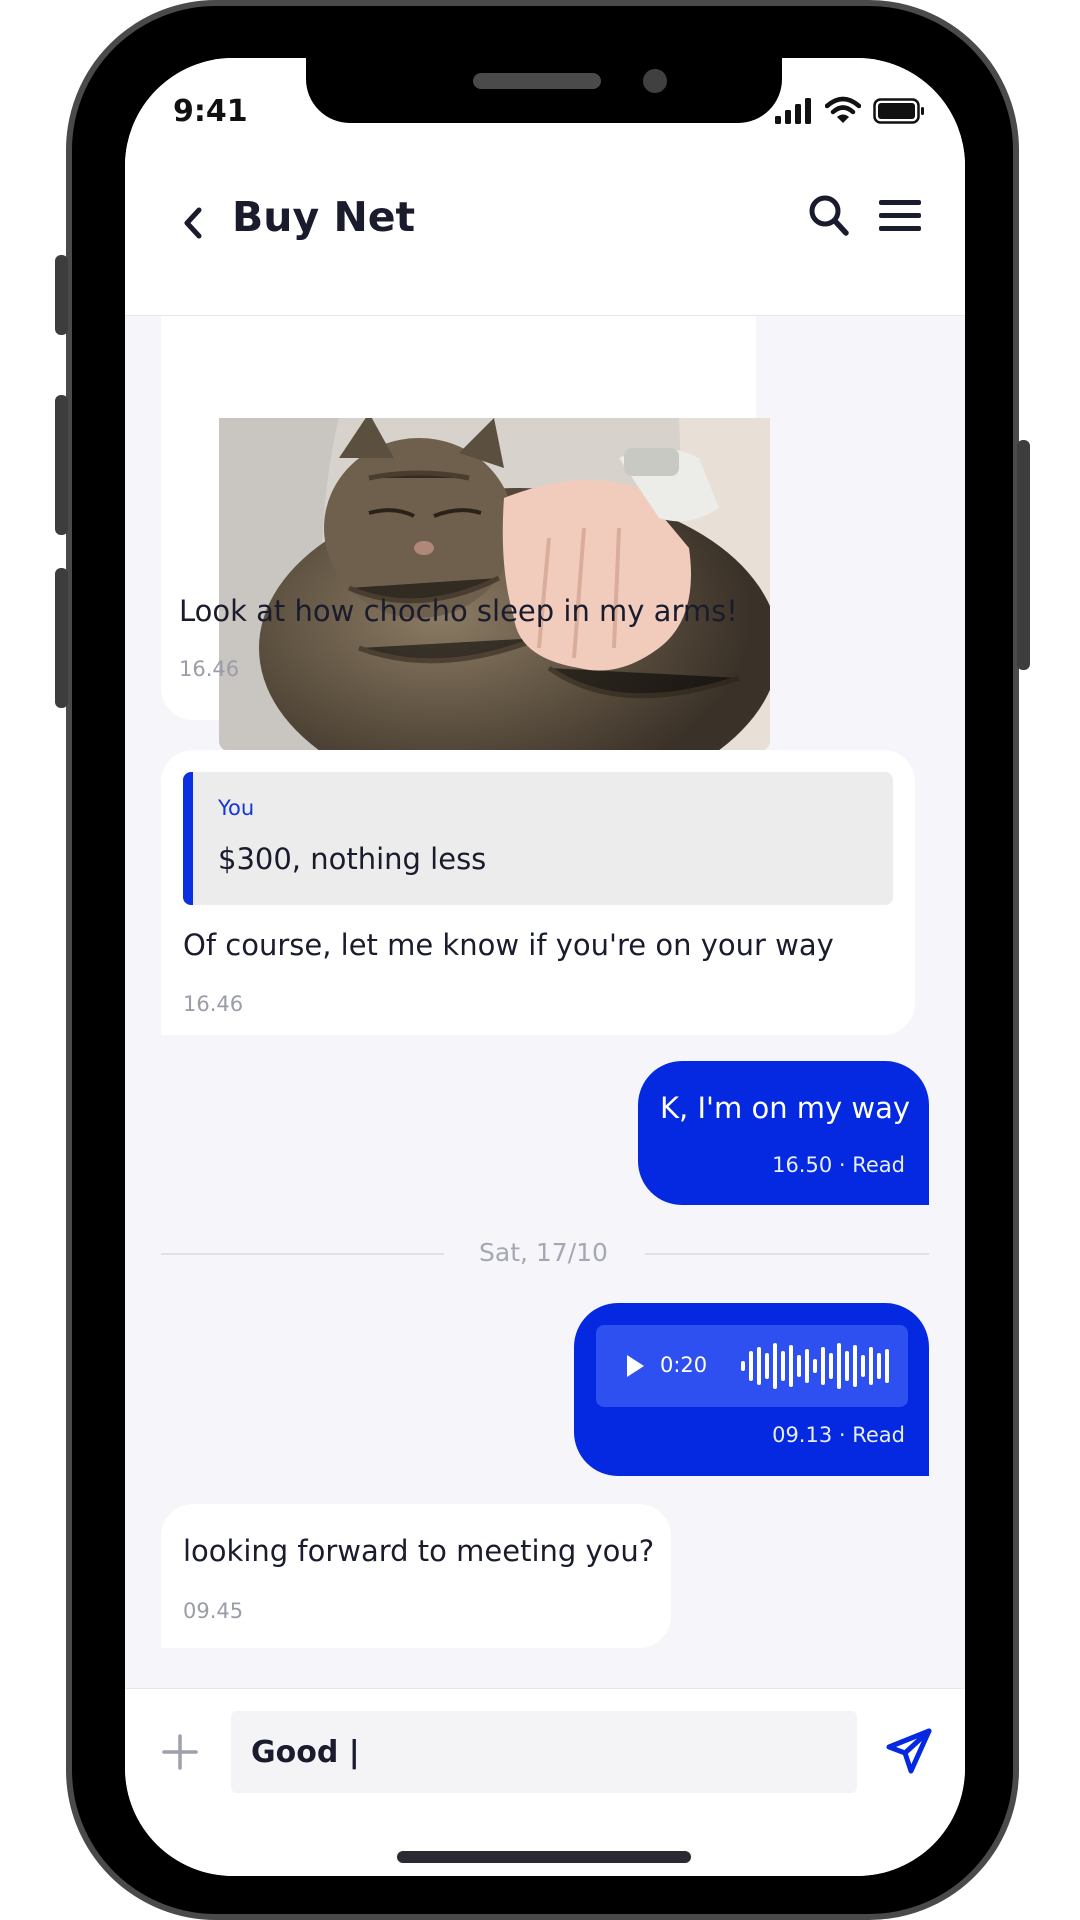 The width and height of the screenshot is (1080, 1920). What do you see at coordinates (909, 1751) in the screenshot?
I see `send-icon` at bounding box center [909, 1751].